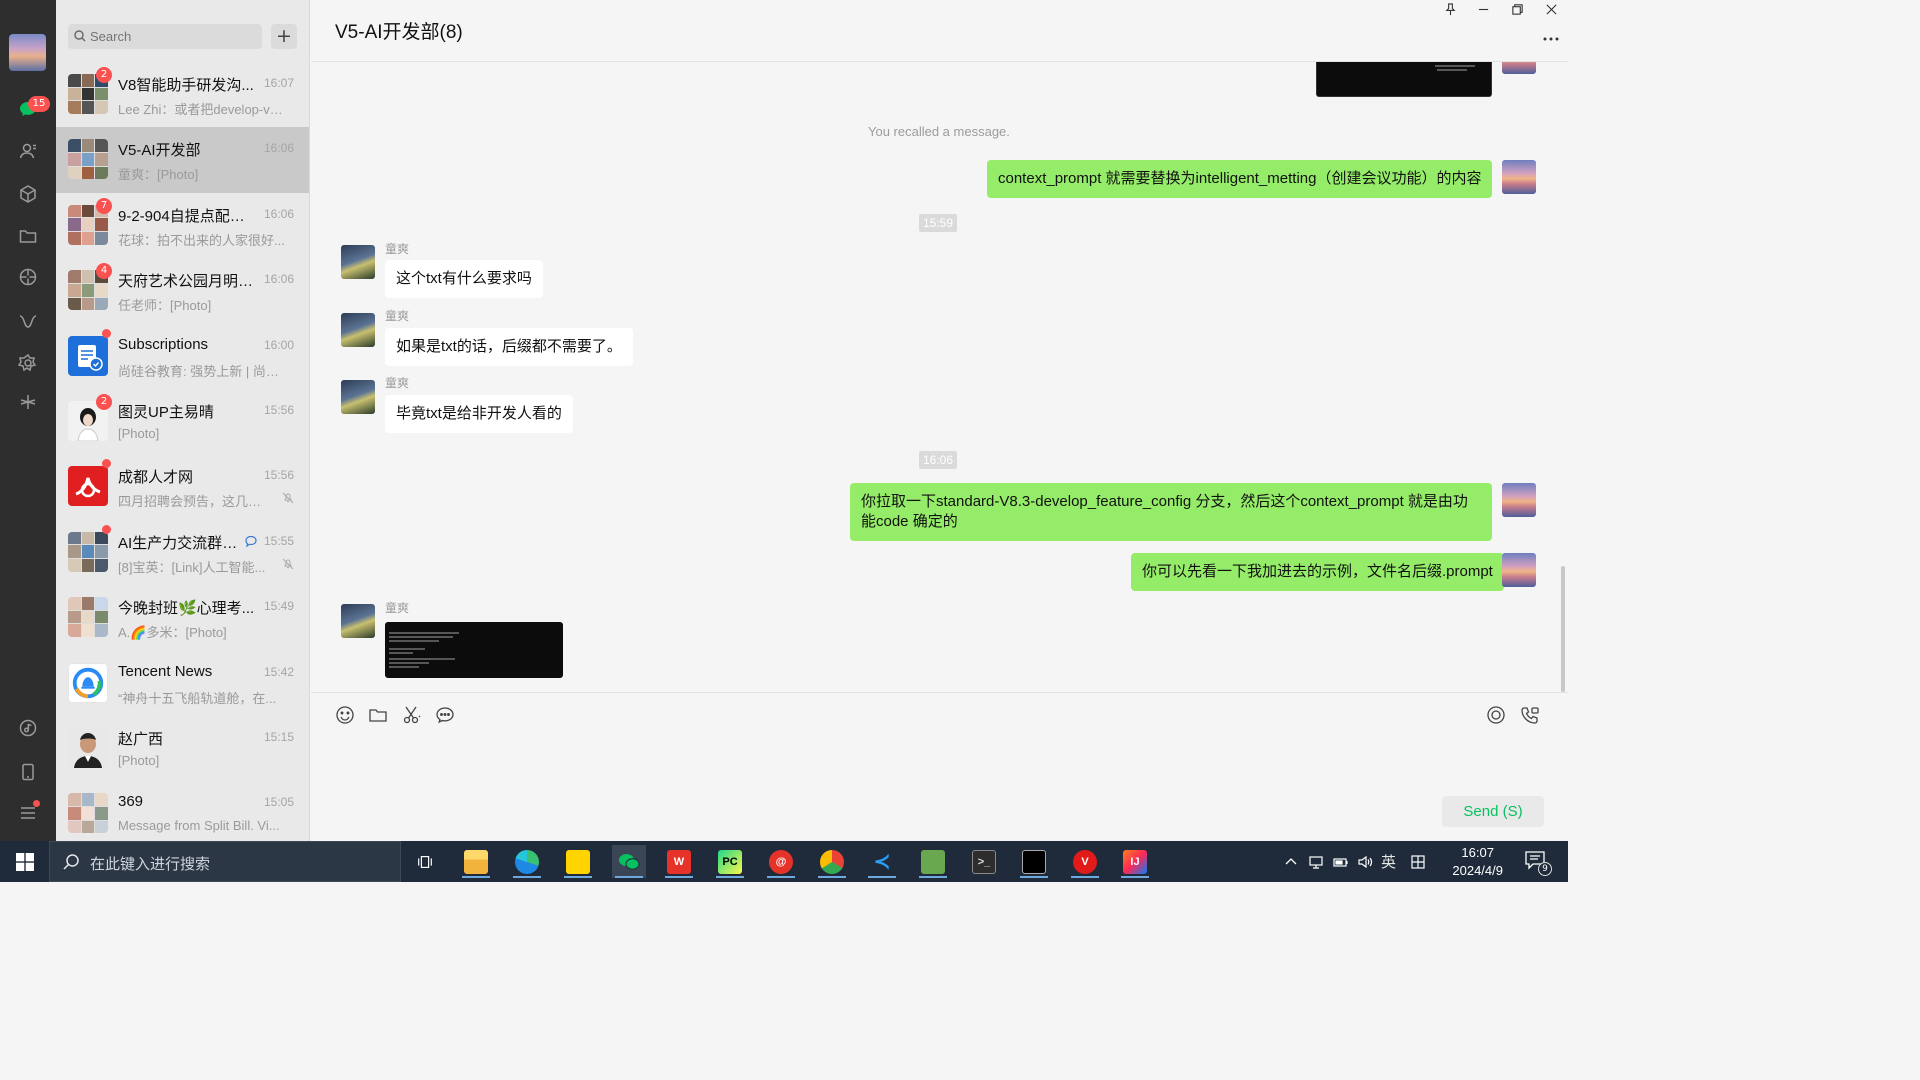 The height and width of the screenshot is (1080, 1920). What do you see at coordinates (88, 682) in the screenshot?
I see `tencent-news-avatar` at bounding box center [88, 682].